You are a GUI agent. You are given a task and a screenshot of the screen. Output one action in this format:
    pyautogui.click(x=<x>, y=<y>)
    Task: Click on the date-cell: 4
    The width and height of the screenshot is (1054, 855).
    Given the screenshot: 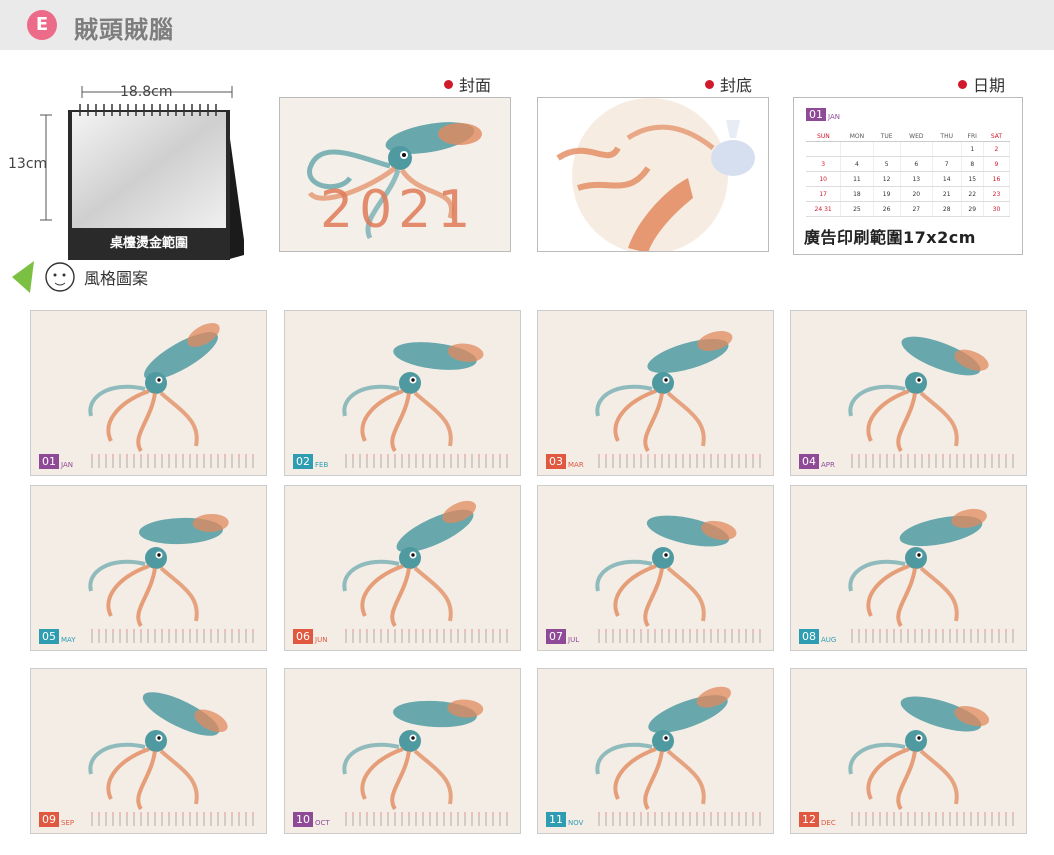 What is the action you would take?
    pyautogui.click(x=857, y=164)
    